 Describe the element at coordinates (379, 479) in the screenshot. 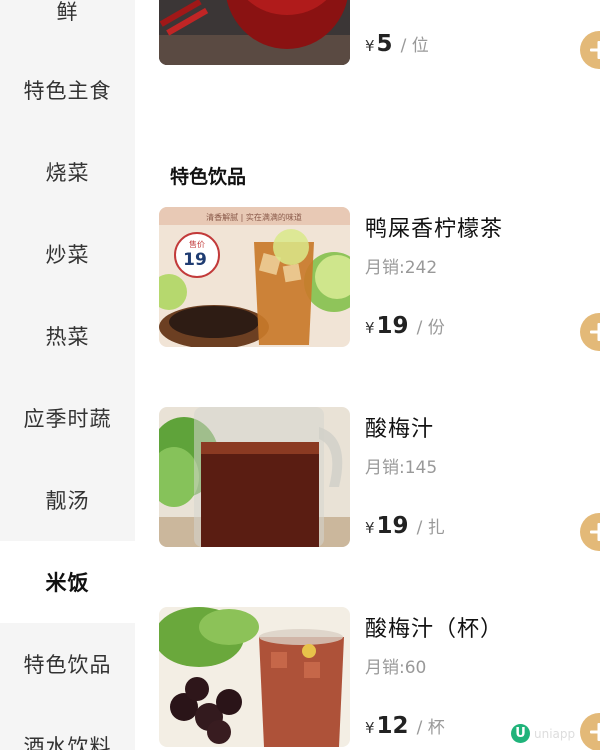

I see `product-card: 酸梅汁 月销:145 ¥ 19 / 扎` at that location.